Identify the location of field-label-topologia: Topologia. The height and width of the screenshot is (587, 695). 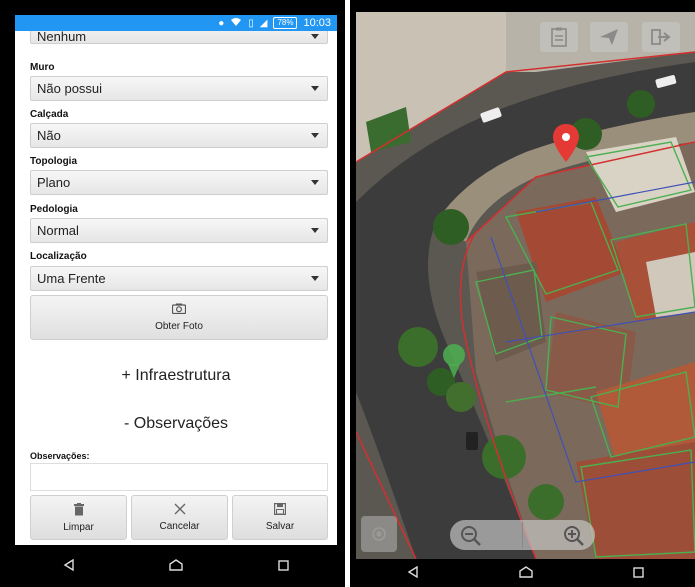
(54, 161).